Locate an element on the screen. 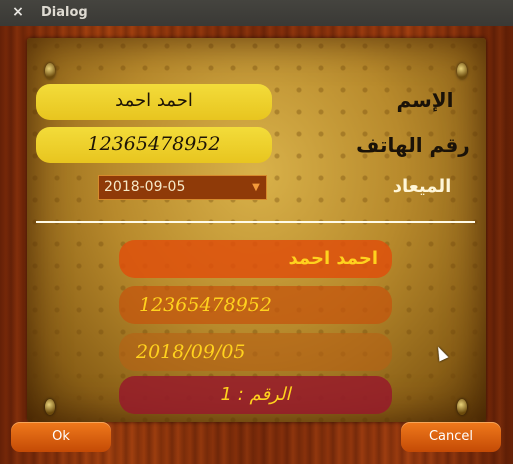 This screenshot has width=513, height=464. result-phone-box: 12365478952 is located at coordinates (255, 305).